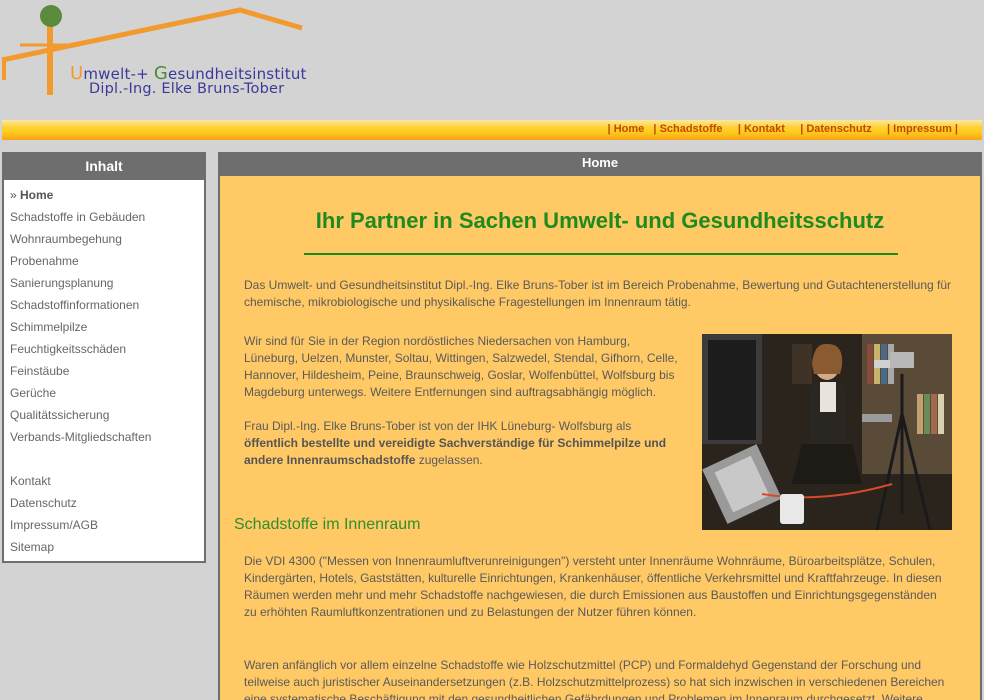 This screenshot has width=984, height=700. What do you see at coordinates (838, 129) in the screenshot?
I see `nav-link-datenschutz: Datenschutz` at bounding box center [838, 129].